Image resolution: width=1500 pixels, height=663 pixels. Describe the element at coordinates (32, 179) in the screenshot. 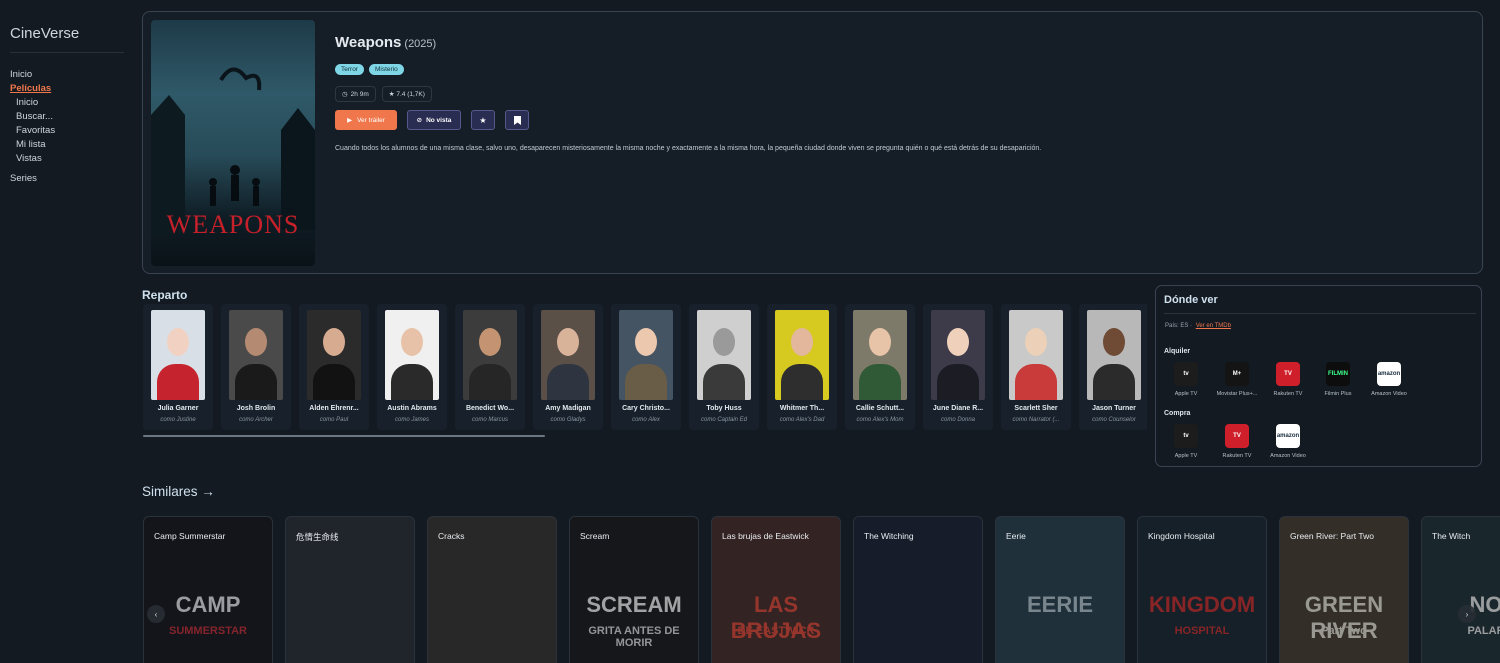

I see `nav-series: Series` at that location.